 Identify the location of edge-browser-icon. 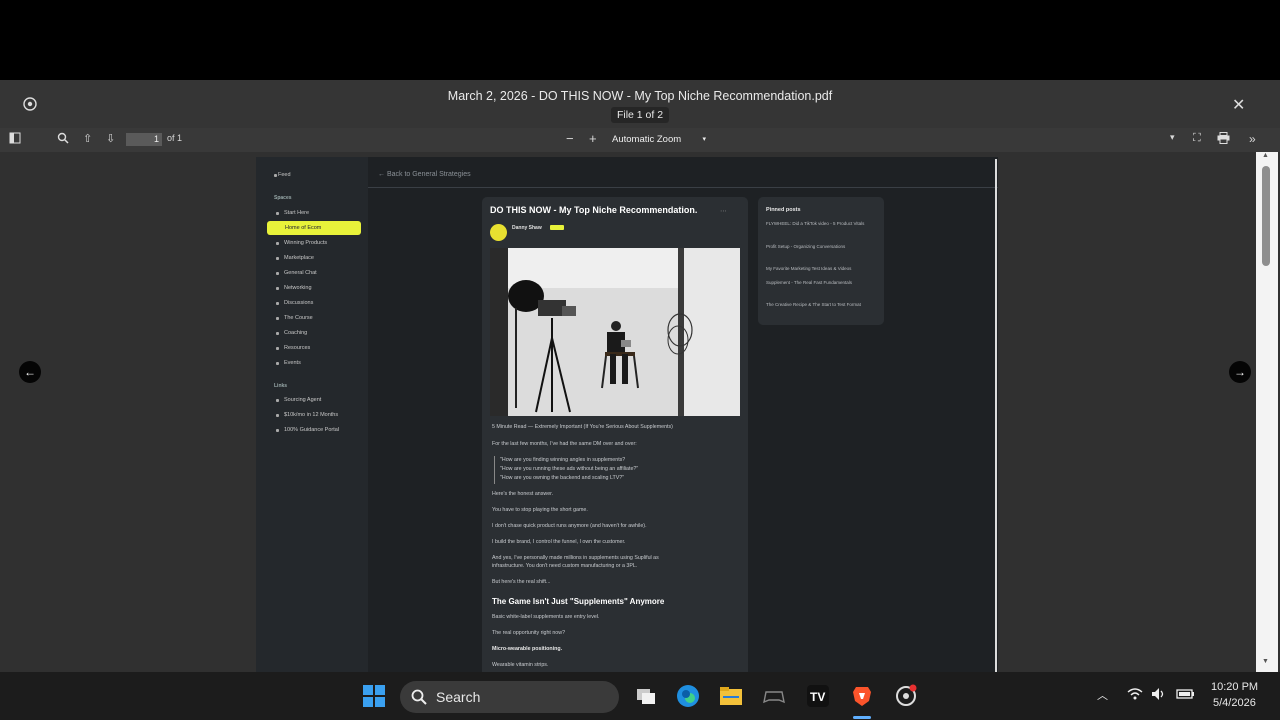
(688, 696).